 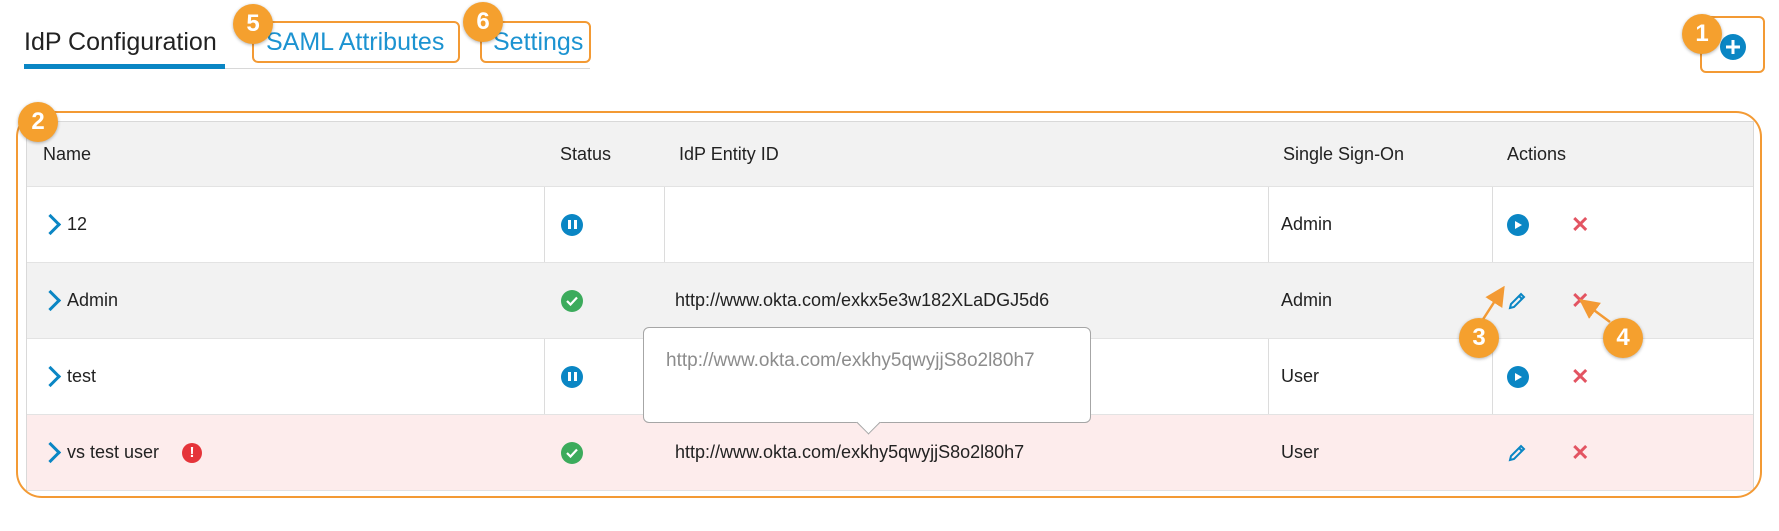 I want to click on callout-badge-1: 1, so click(x=1702, y=34).